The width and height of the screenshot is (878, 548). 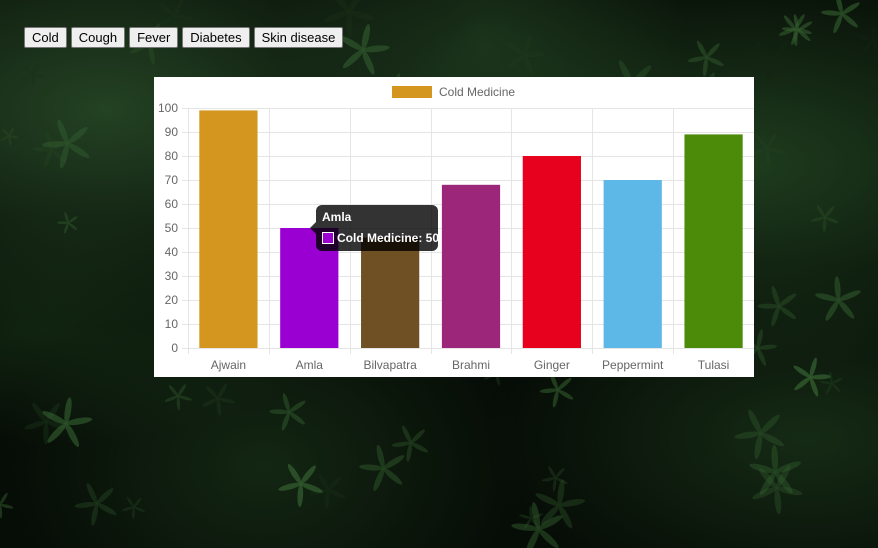 I want to click on y-tick-label: 0, so click(x=174, y=348).